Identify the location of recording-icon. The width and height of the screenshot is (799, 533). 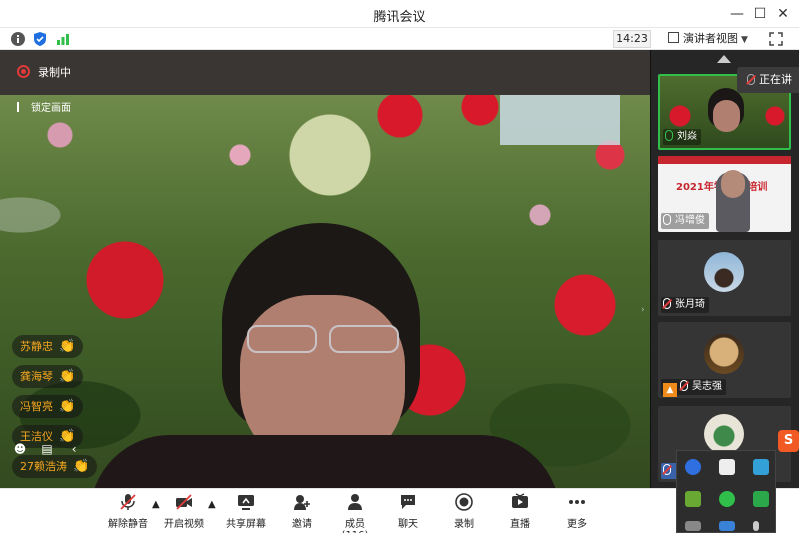
(23, 71).